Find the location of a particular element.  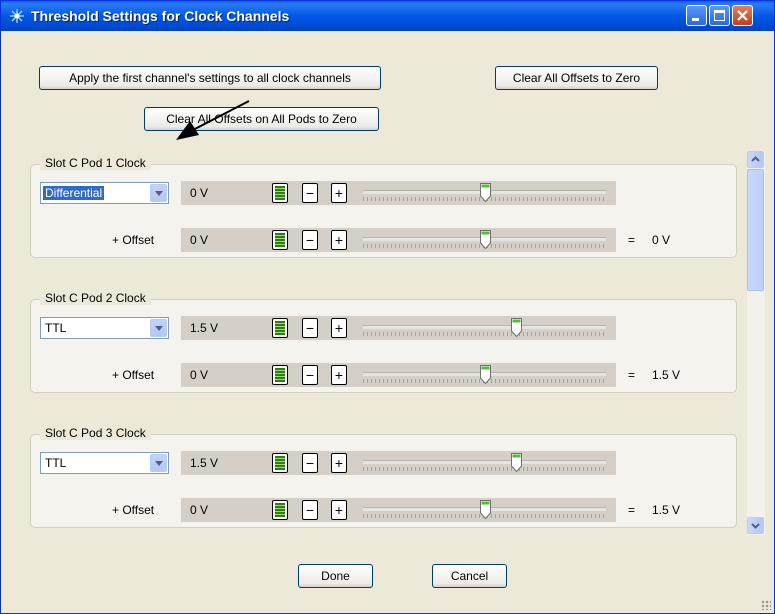

maximize-button is located at coordinates (719, 15).